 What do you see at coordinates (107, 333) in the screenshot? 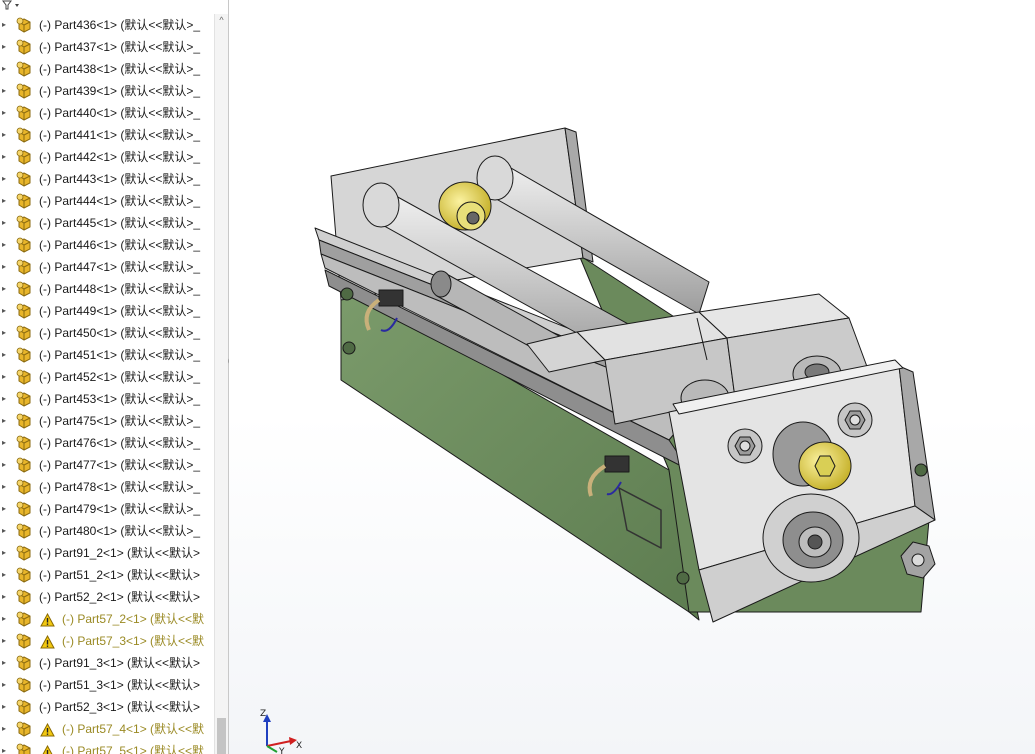
I see `tree-item: ▸ (-) Part450<1> (默认<<默认>_` at bounding box center [107, 333].